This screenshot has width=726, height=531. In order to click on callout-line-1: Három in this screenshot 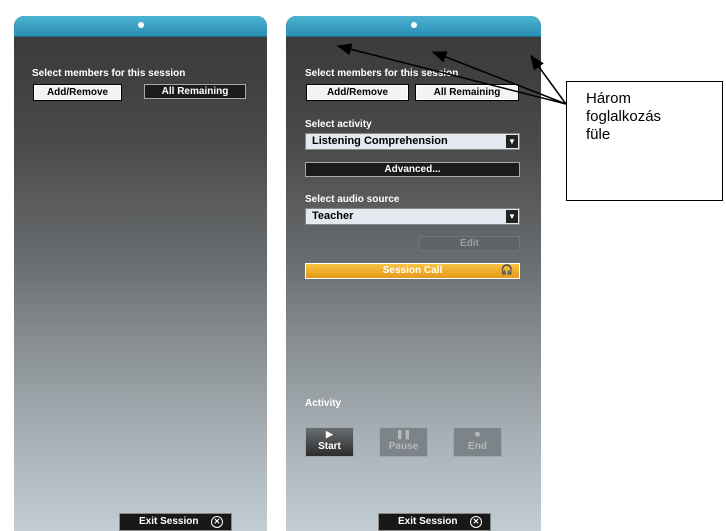, I will do `click(609, 98)`.